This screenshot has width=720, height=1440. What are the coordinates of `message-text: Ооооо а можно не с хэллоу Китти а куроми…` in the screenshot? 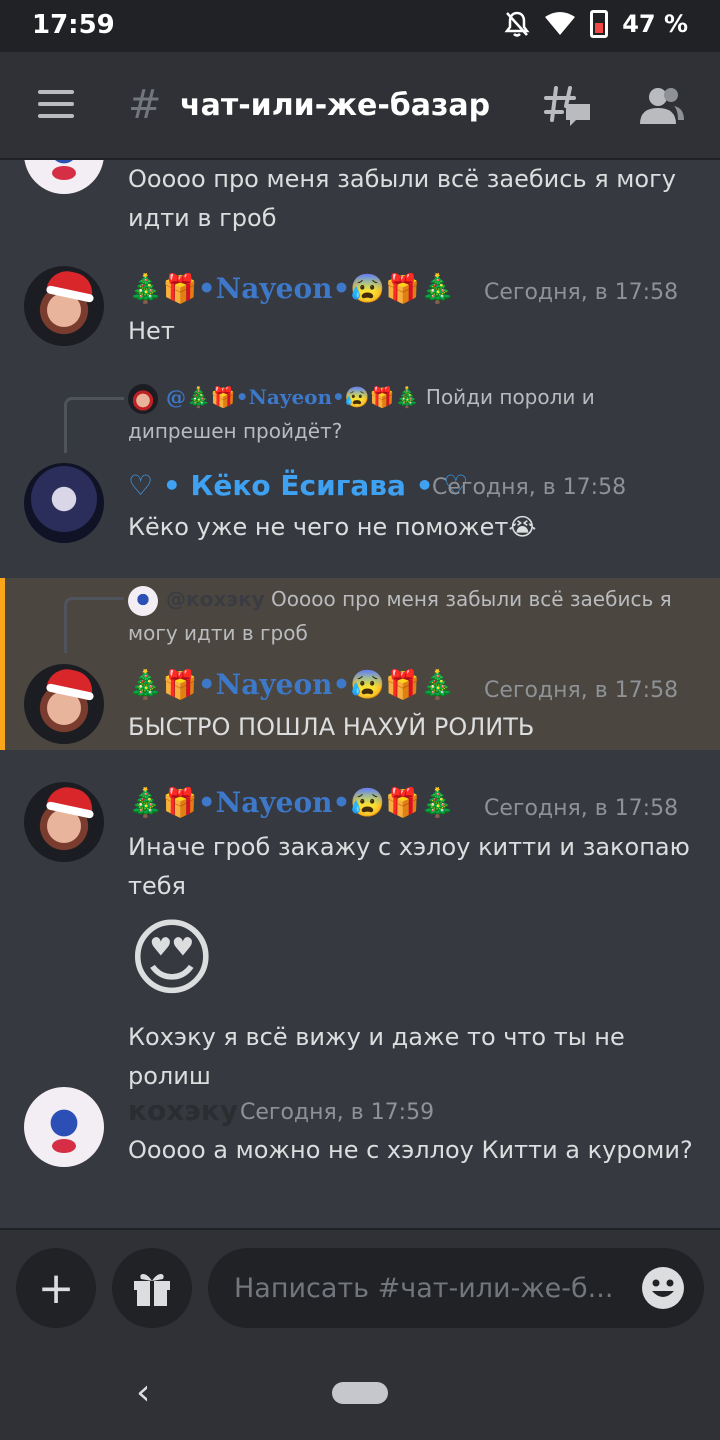 It's located at (410, 1150).